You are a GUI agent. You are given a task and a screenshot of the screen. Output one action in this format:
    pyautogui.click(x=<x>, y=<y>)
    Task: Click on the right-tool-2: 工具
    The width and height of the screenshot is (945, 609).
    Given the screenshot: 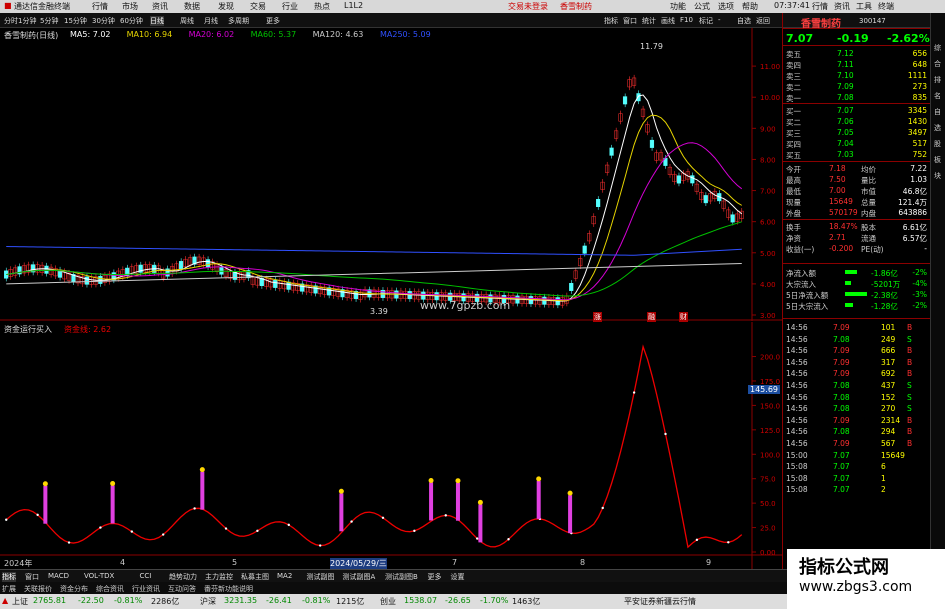 What is the action you would take?
    pyautogui.click(x=864, y=6)
    